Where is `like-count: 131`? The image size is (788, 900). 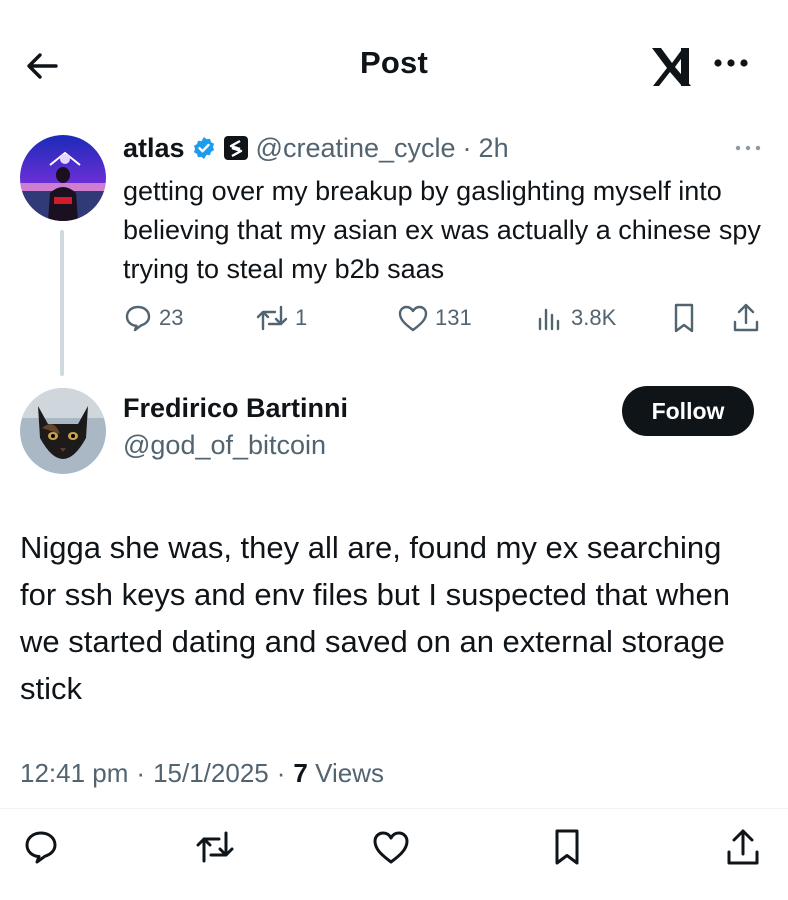 like-count: 131 is located at coordinates (453, 317).